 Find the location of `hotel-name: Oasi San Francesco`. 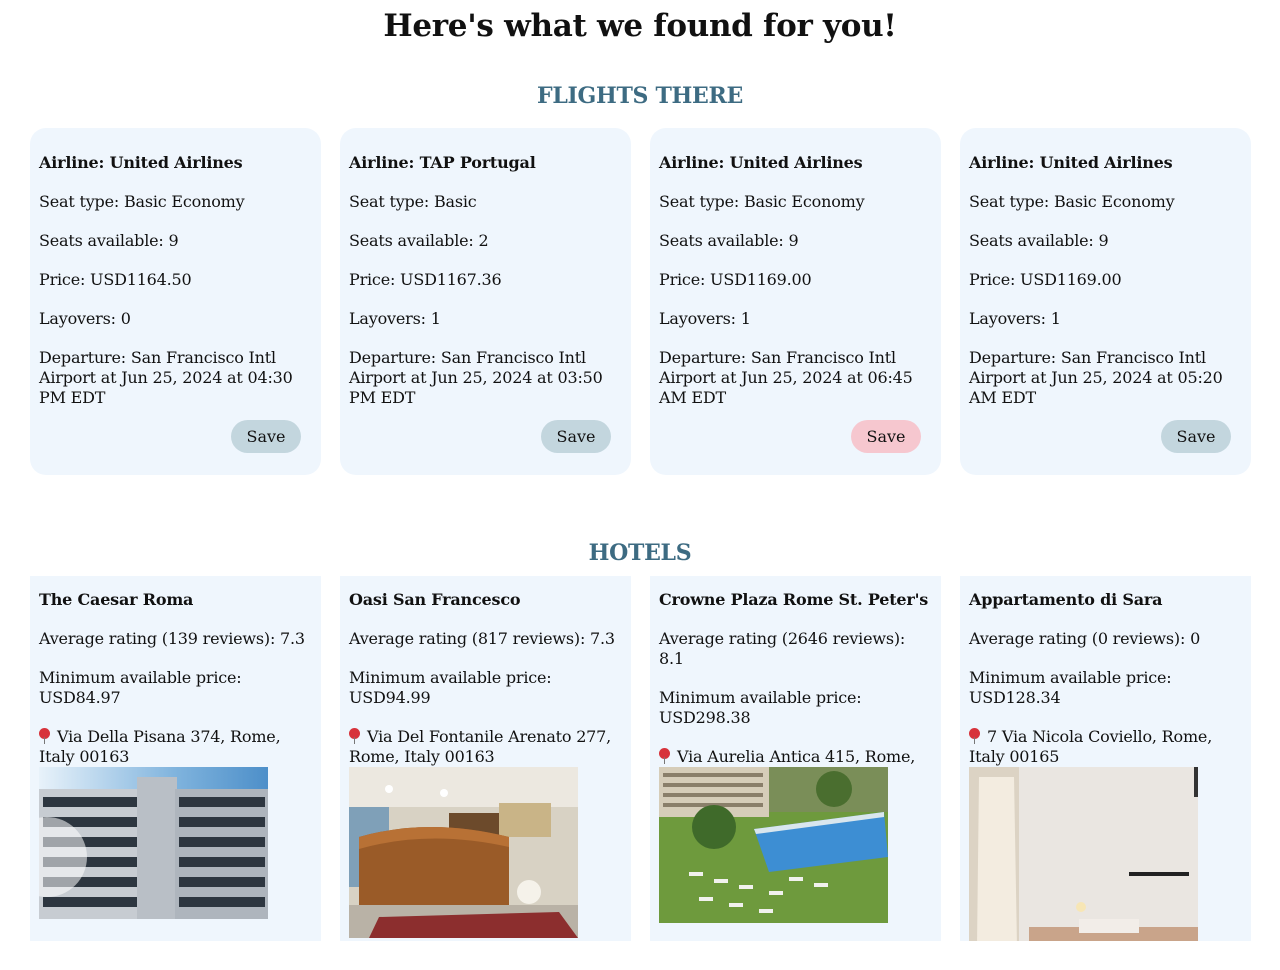

hotel-name: Oasi San Francesco is located at coordinates (435, 599).